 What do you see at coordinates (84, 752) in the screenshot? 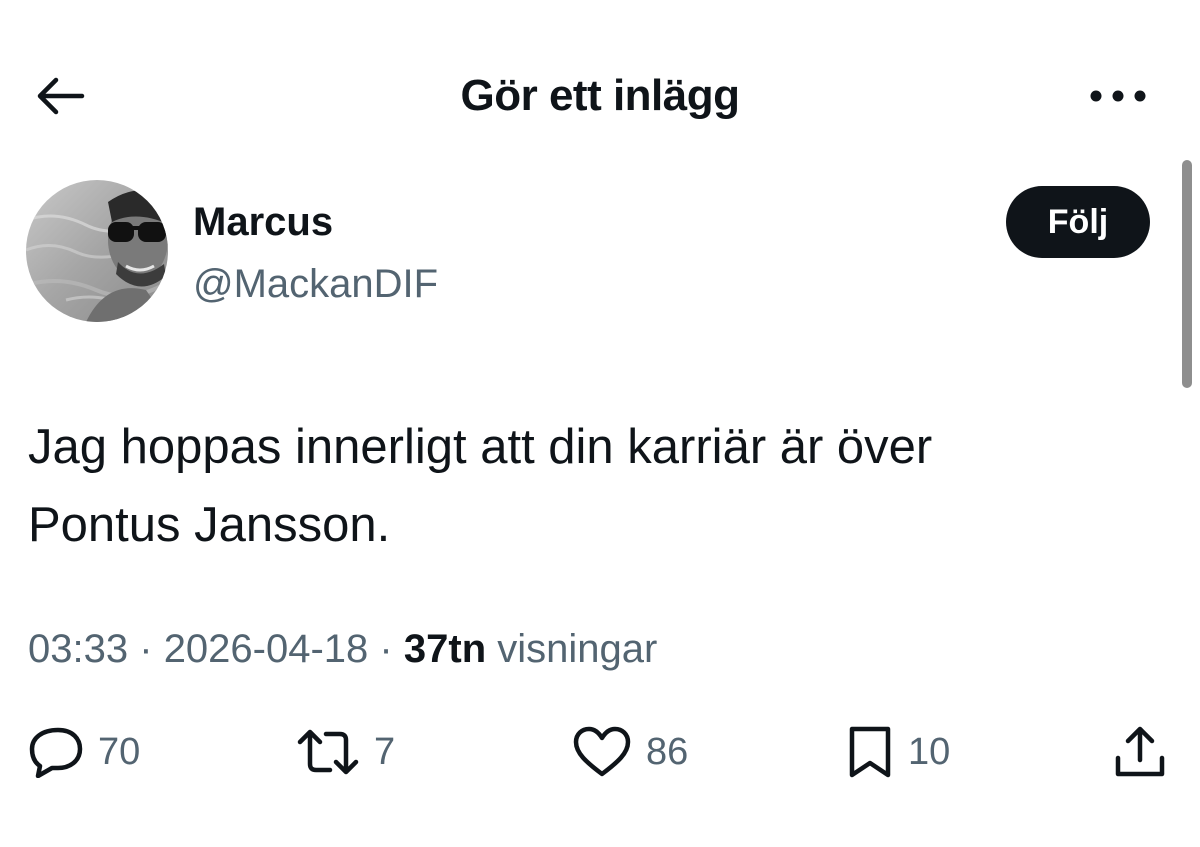
I see `reply-button: 70` at bounding box center [84, 752].